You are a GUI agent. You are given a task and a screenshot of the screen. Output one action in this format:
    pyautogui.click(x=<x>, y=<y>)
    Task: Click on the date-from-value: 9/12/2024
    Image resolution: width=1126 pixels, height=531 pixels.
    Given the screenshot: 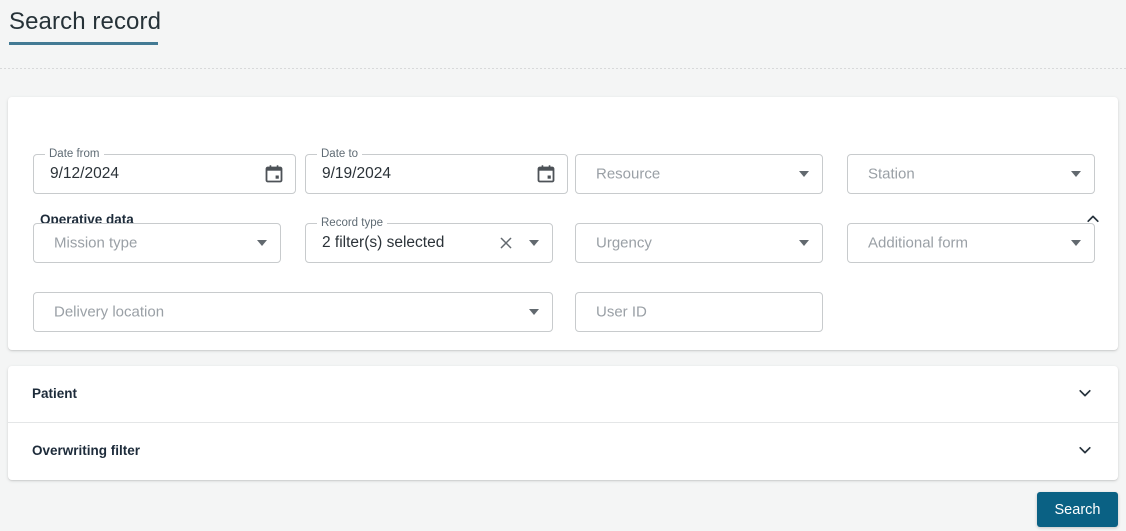 What is the action you would take?
    pyautogui.click(x=84, y=173)
    